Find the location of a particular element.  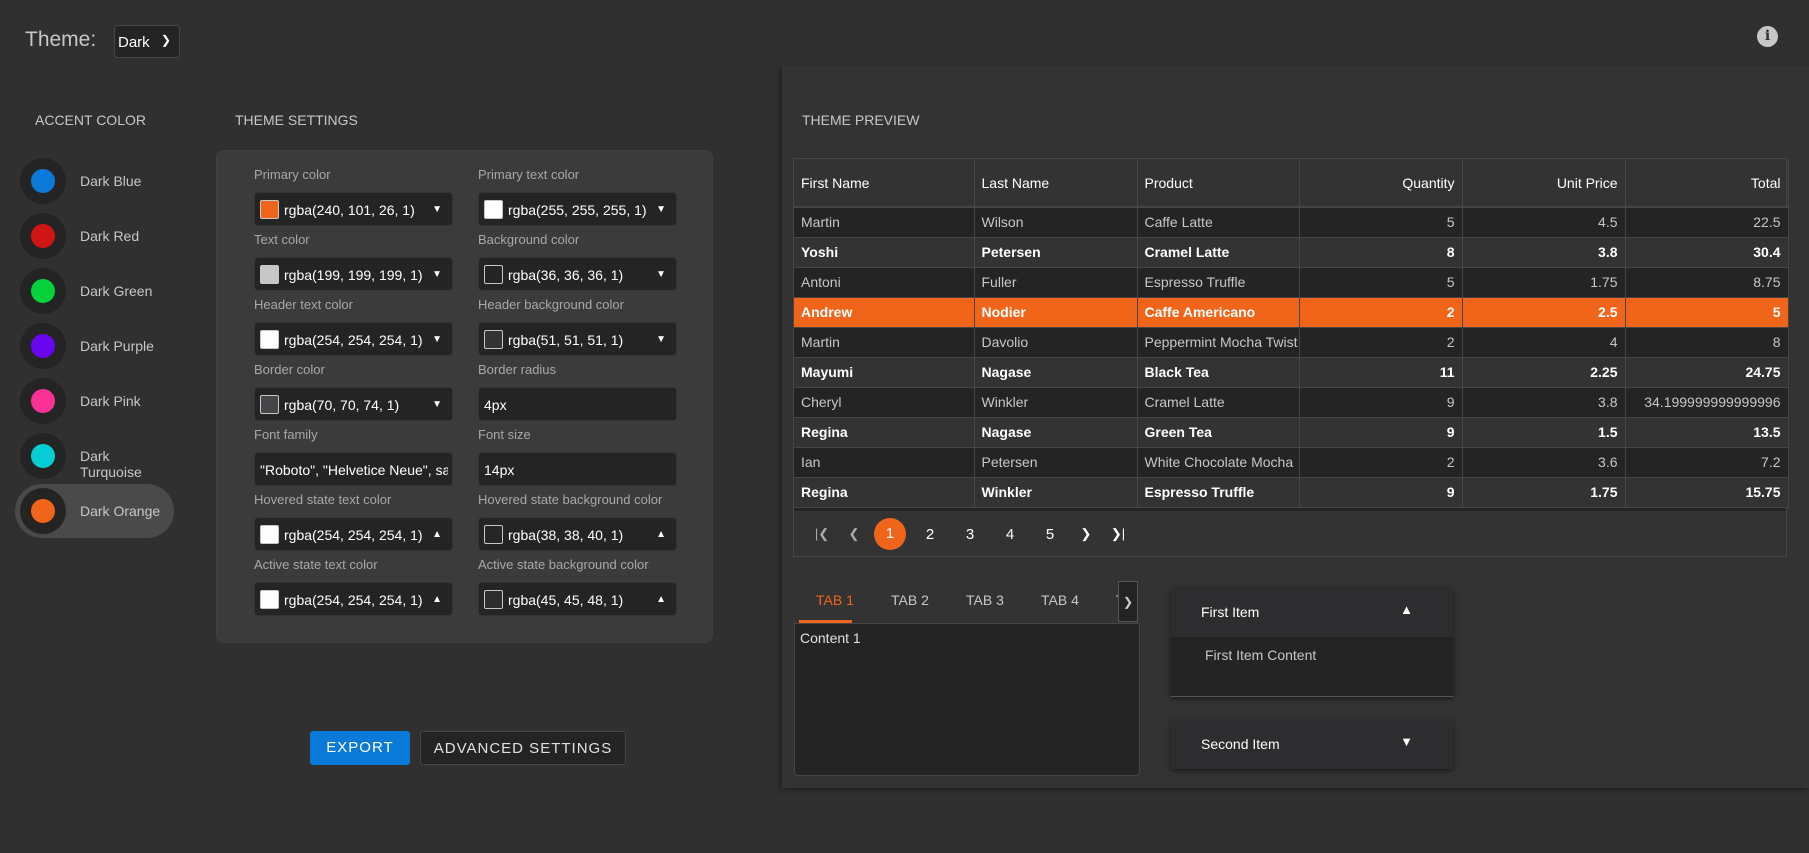

tab-scroll-right-button: ❯ is located at coordinates (1128, 601).